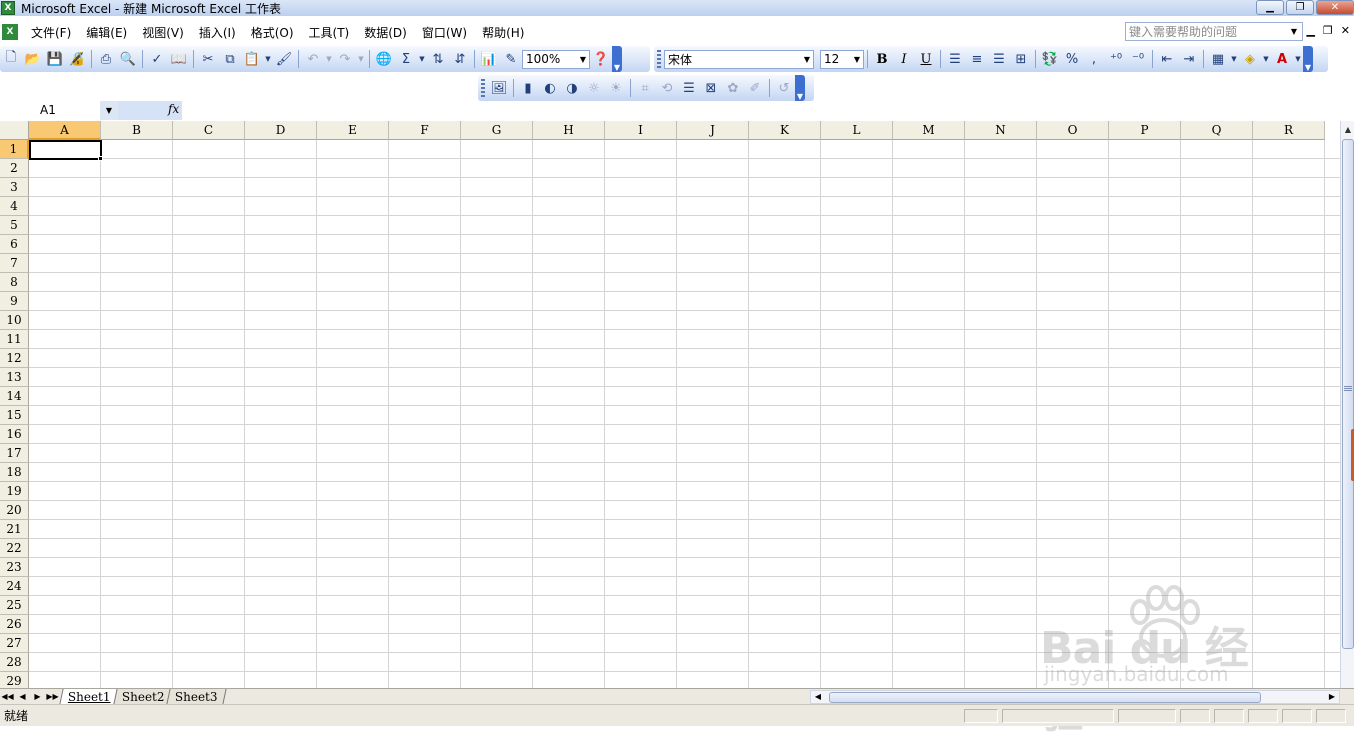 The image size is (1354, 740). Describe the element at coordinates (284, 59) in the screenshot. I see `format-painter-icon: 🖌` at that location.